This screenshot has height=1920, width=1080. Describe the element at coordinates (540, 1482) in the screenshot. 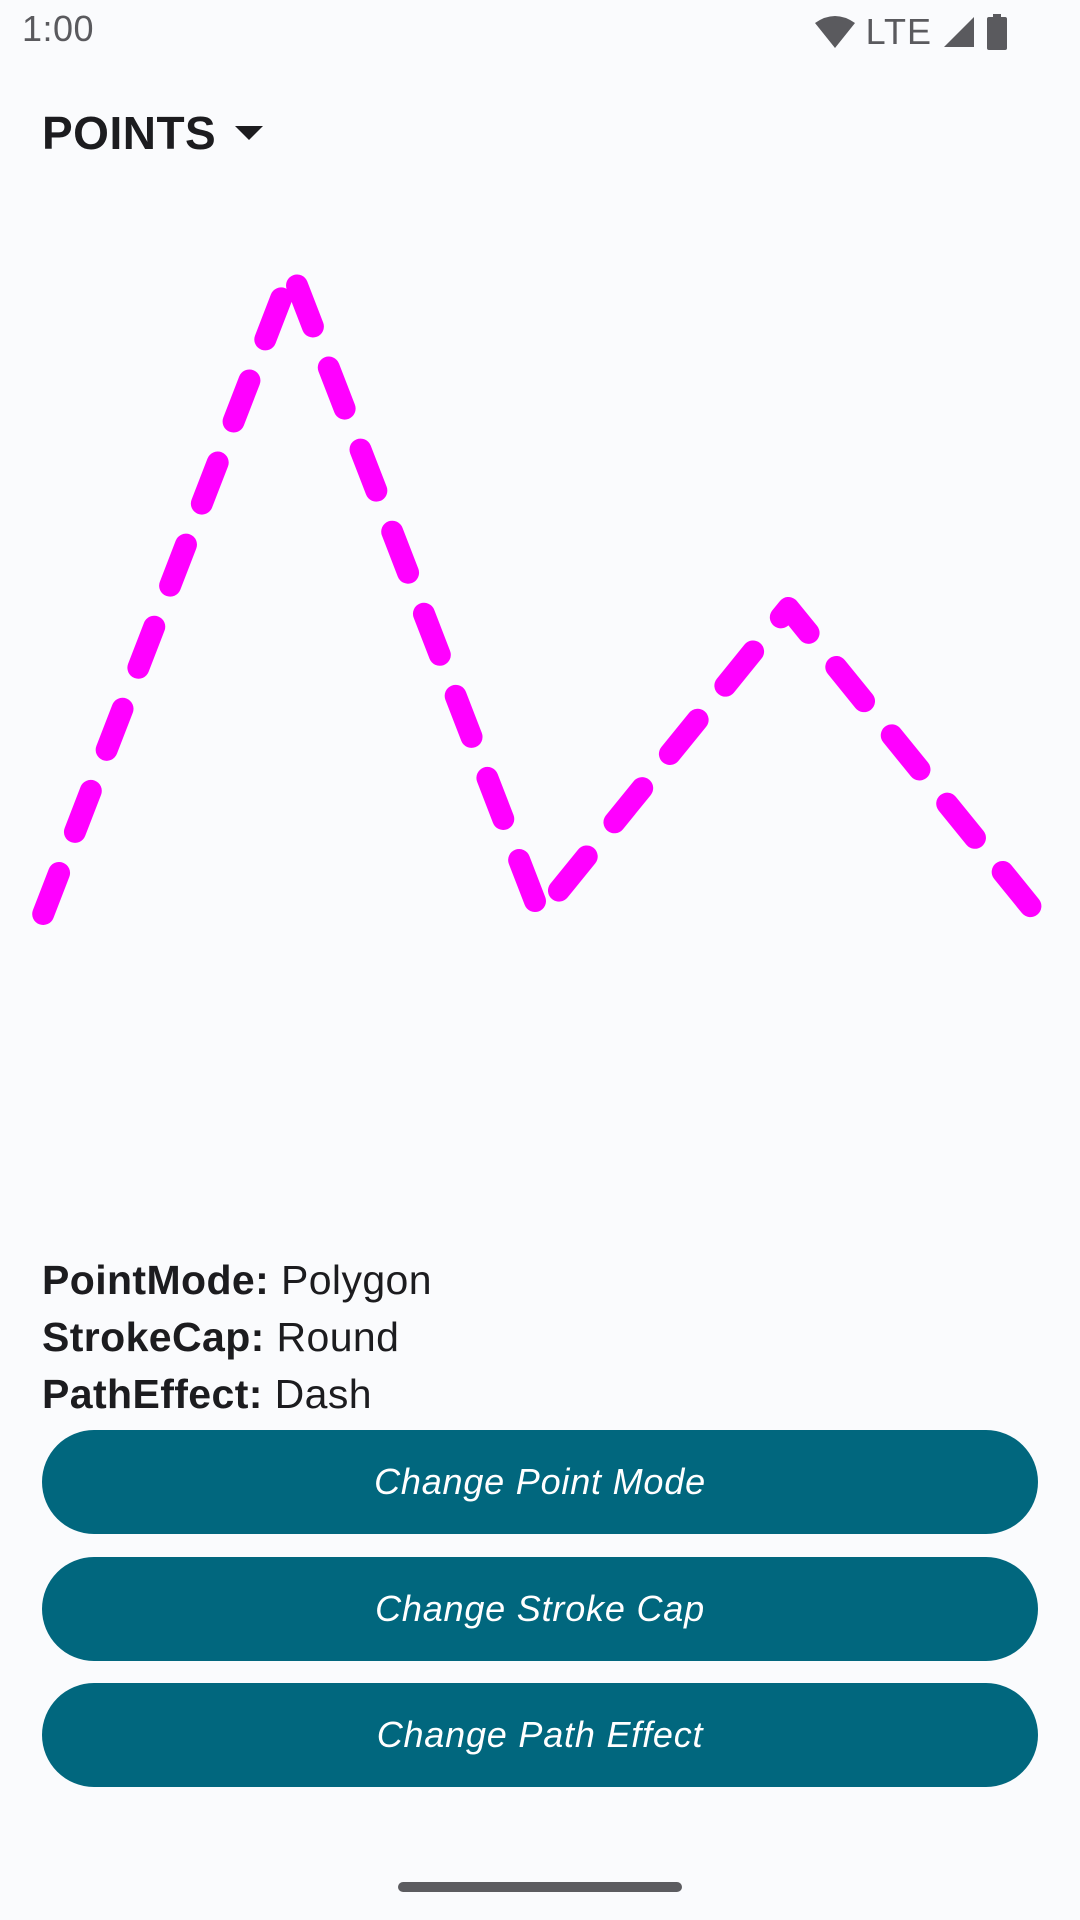

I see `change-point-mode-button: Change Point Mode` at that location.